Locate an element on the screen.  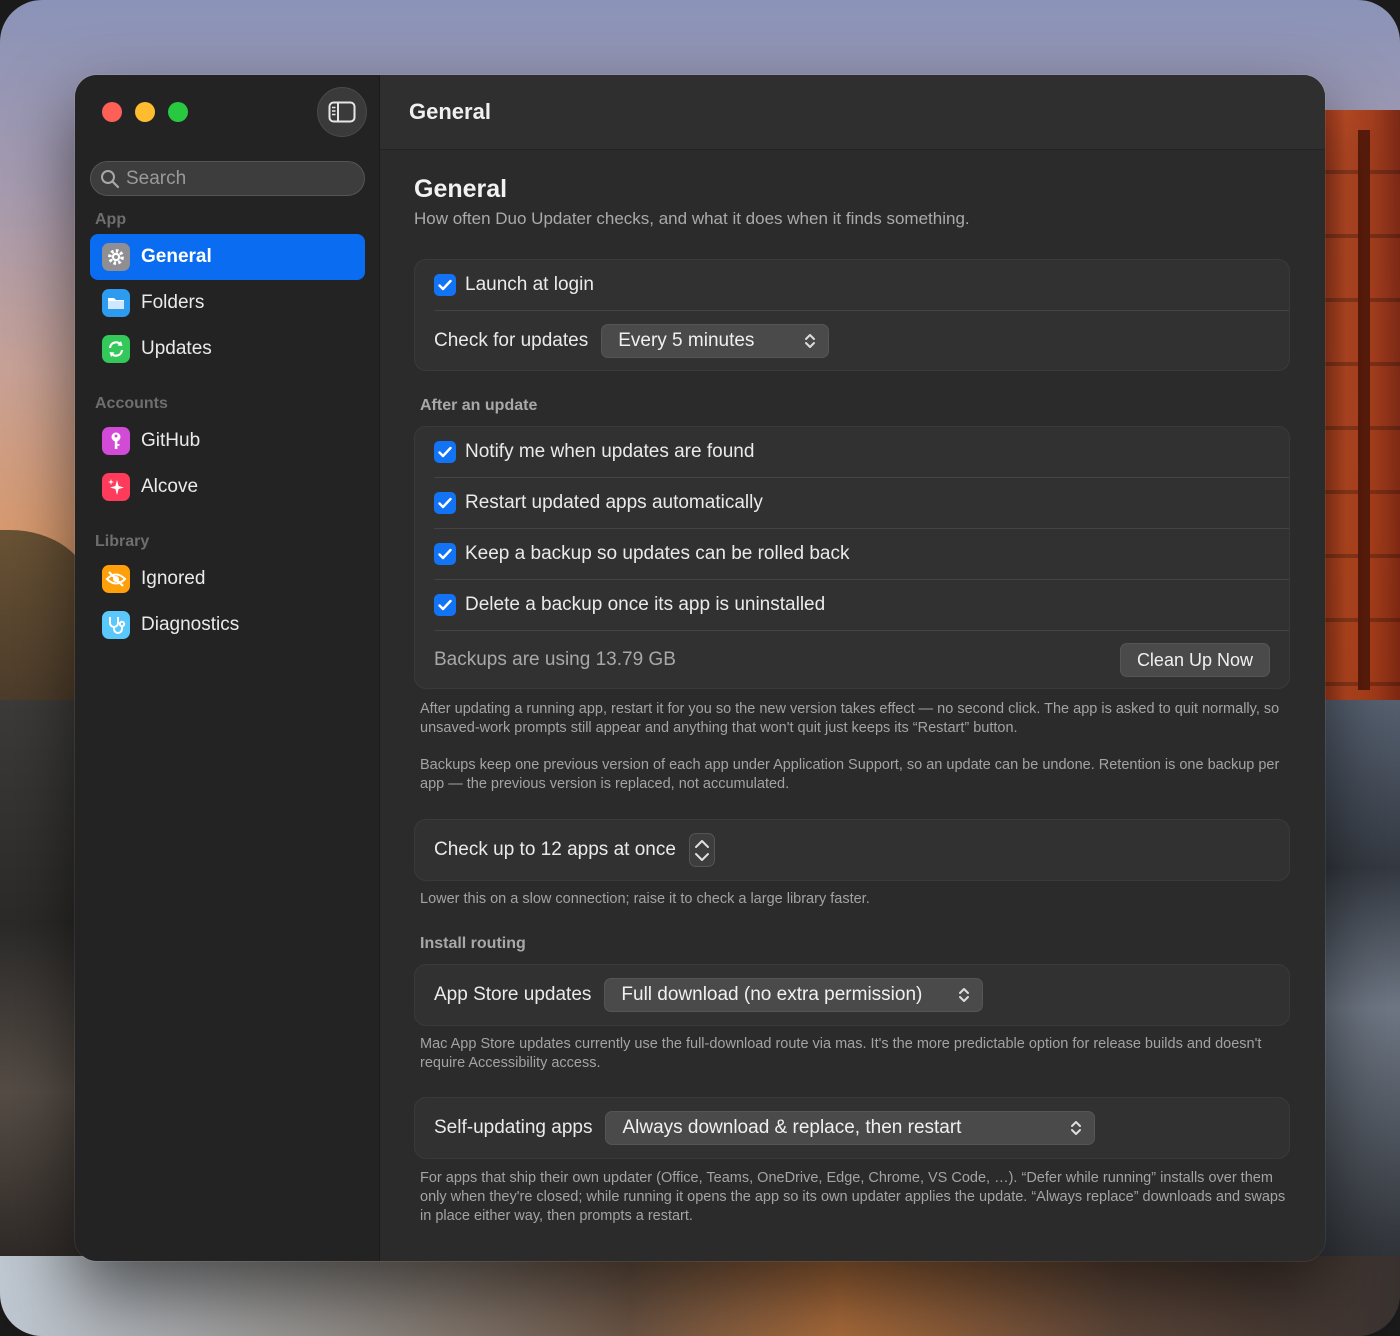
zoom-window-button is located at coordinates (178, 112).